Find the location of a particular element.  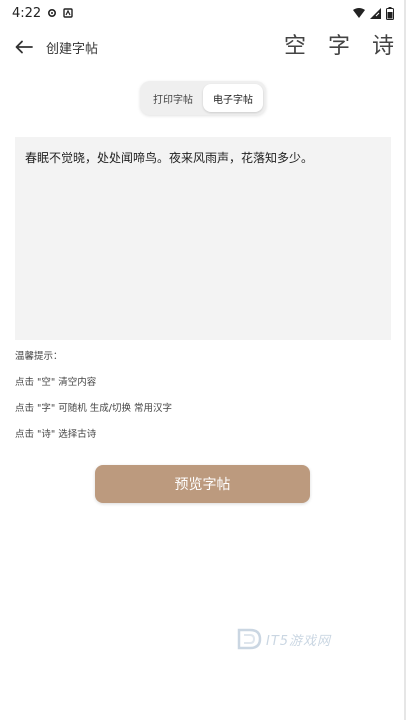

status-left: 4:22 is located at coordinates (42, 13).